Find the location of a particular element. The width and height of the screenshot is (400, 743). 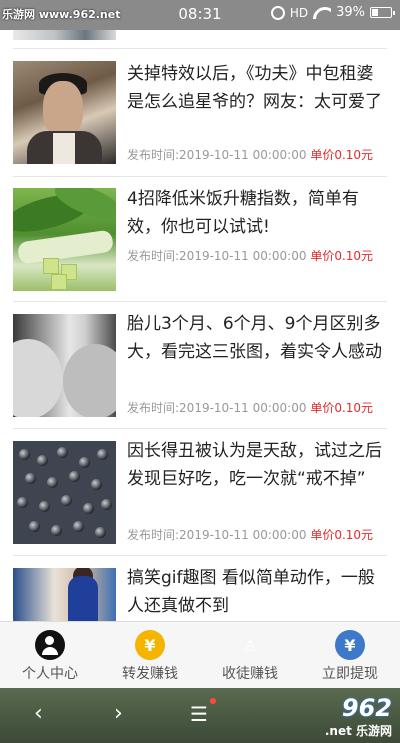

article-item: 搞笑gif趣图 看似简单动作，一般人还真做不到 is located at coordinates (200, 588).